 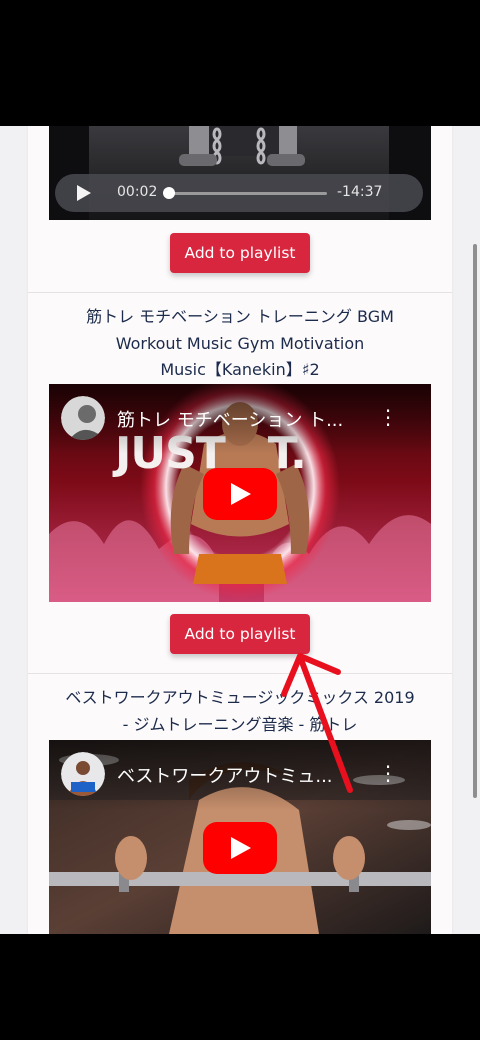 What do you see at coordinates (248, 193) in the screenshot?
I see `progress-track` at bounding box center [248, 193].